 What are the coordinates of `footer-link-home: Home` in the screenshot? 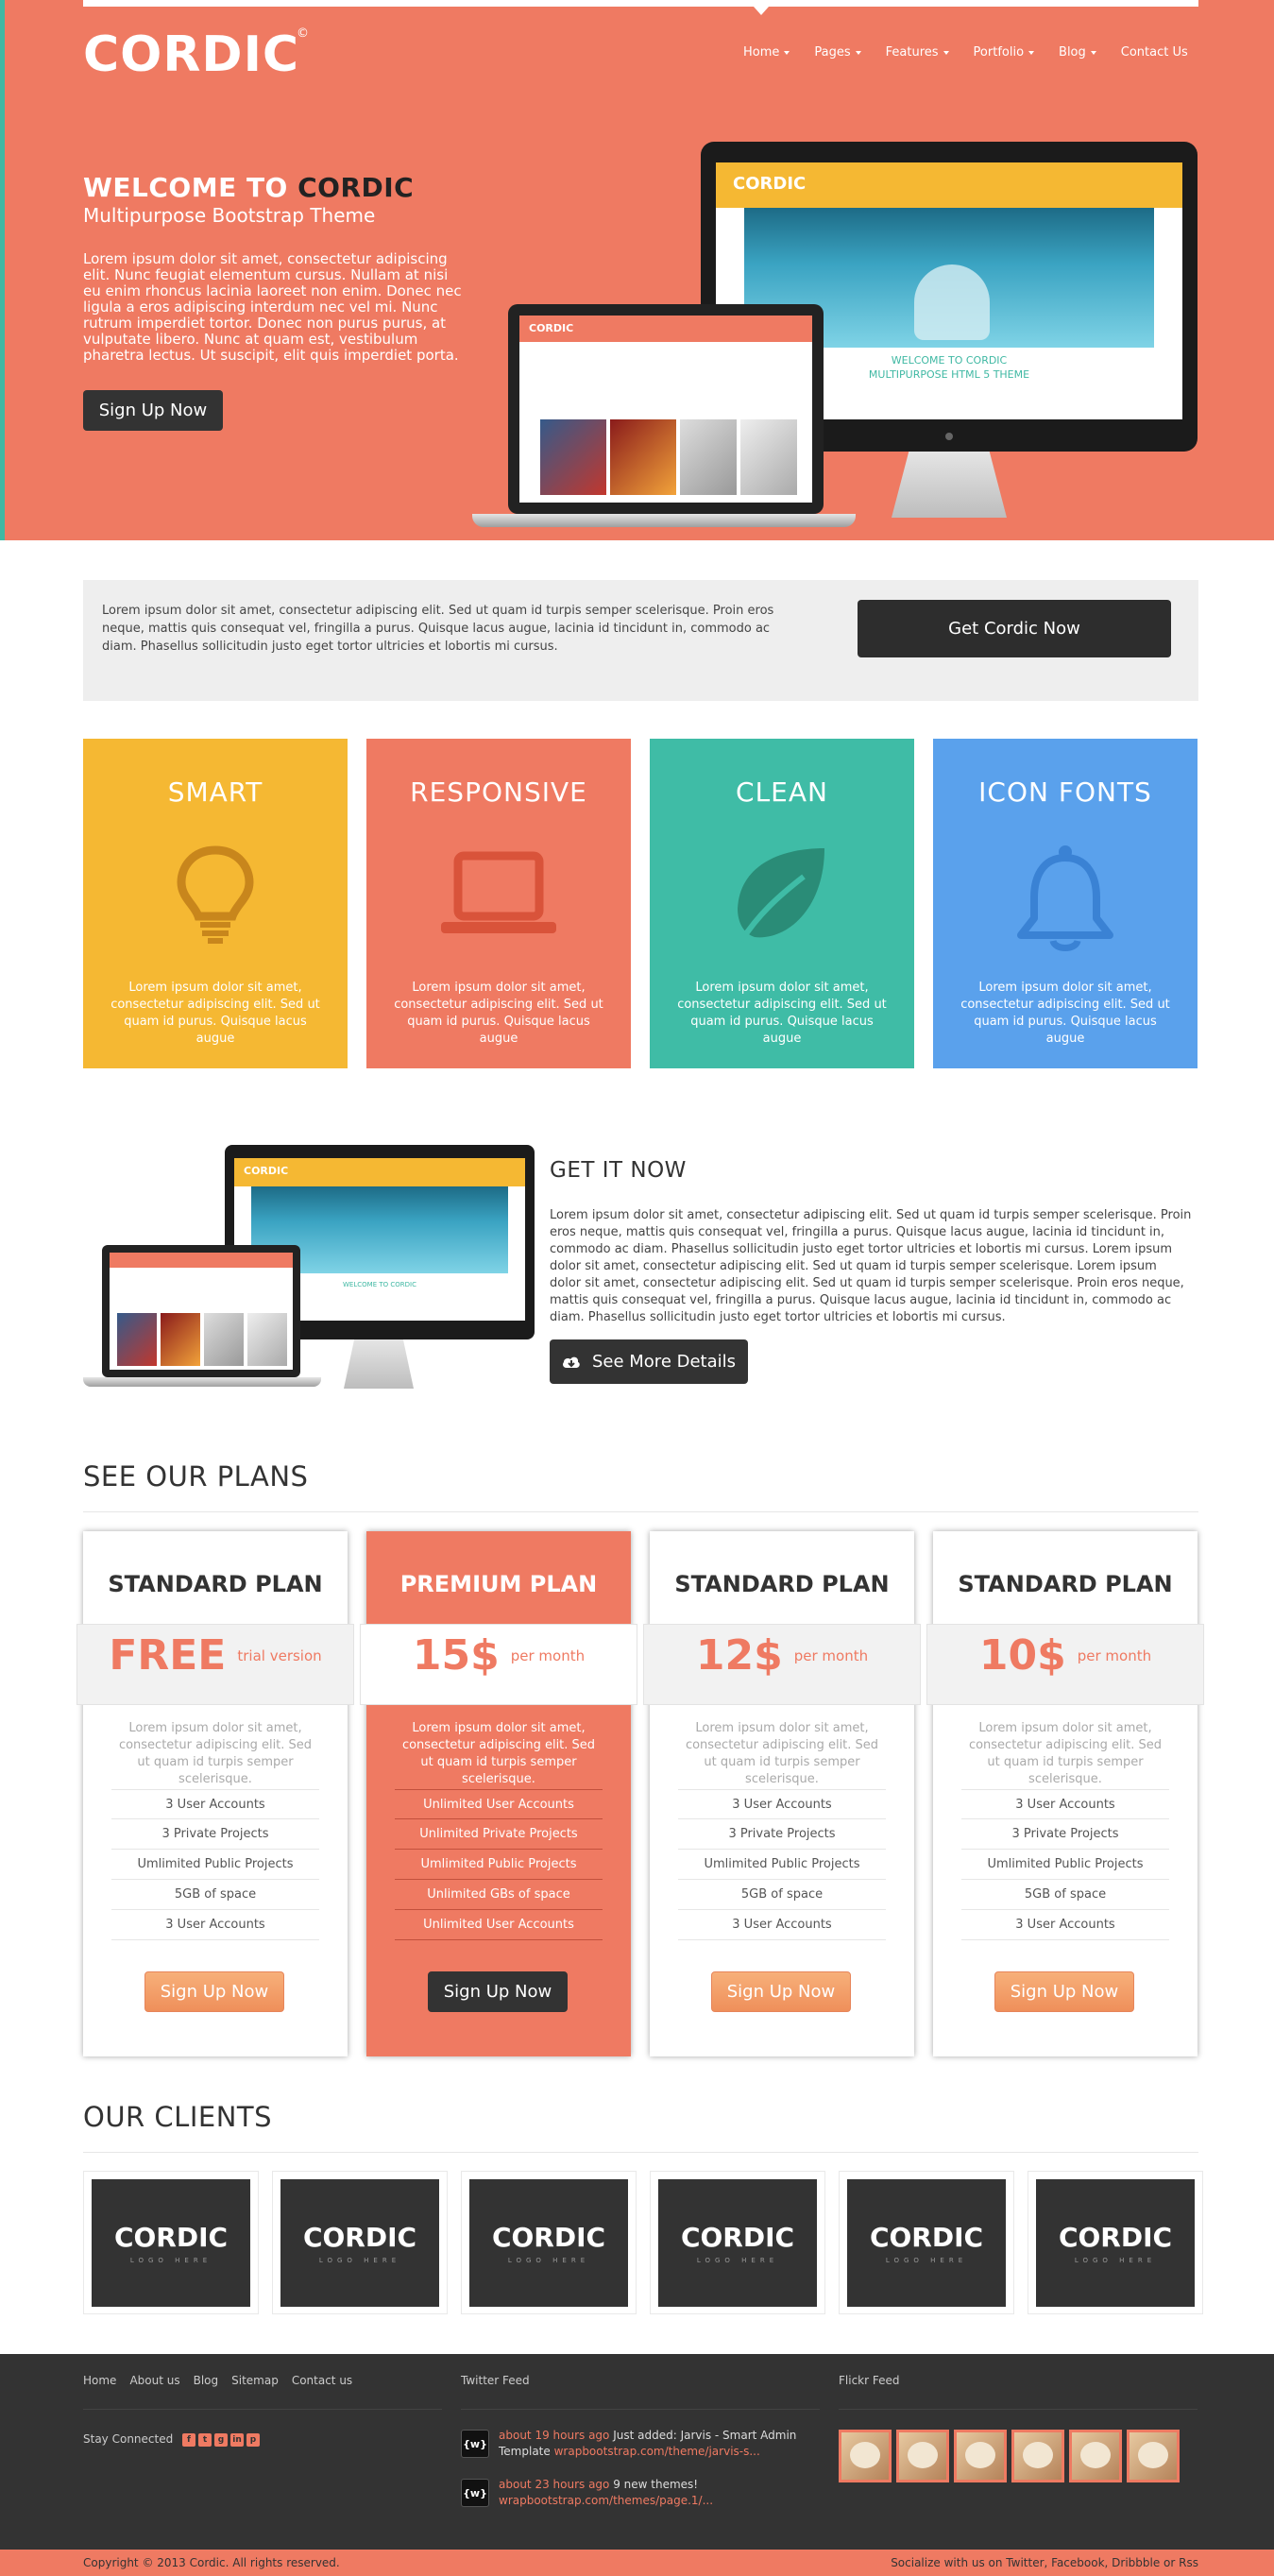 It's located at (100, 2381).